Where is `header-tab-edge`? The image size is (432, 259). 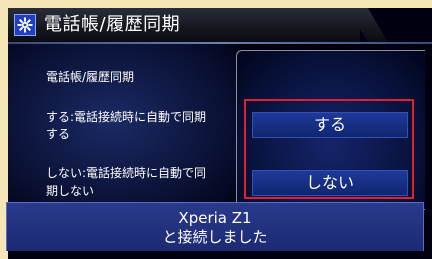
header-tab-edge is located at coordinates (396, 25).